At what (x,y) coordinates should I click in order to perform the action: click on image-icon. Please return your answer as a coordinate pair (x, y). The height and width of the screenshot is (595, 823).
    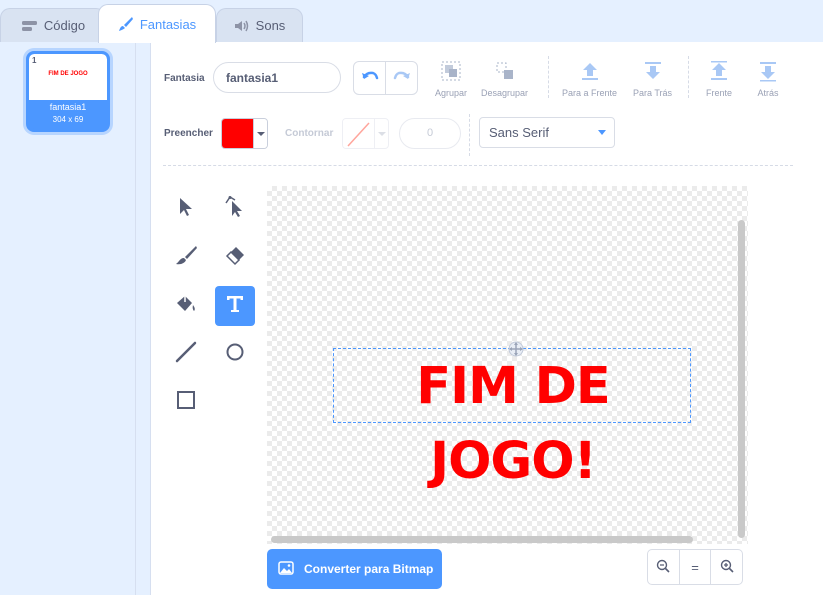
    Looking at the image, I should click on (286, 569).